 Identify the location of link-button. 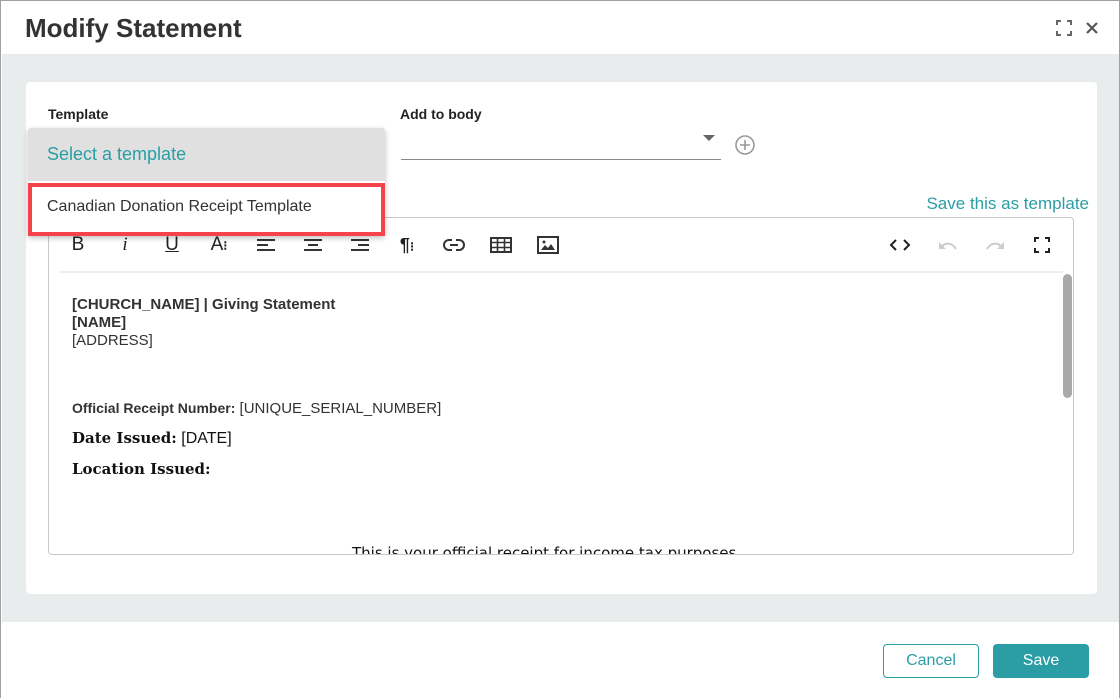
(454, 245).